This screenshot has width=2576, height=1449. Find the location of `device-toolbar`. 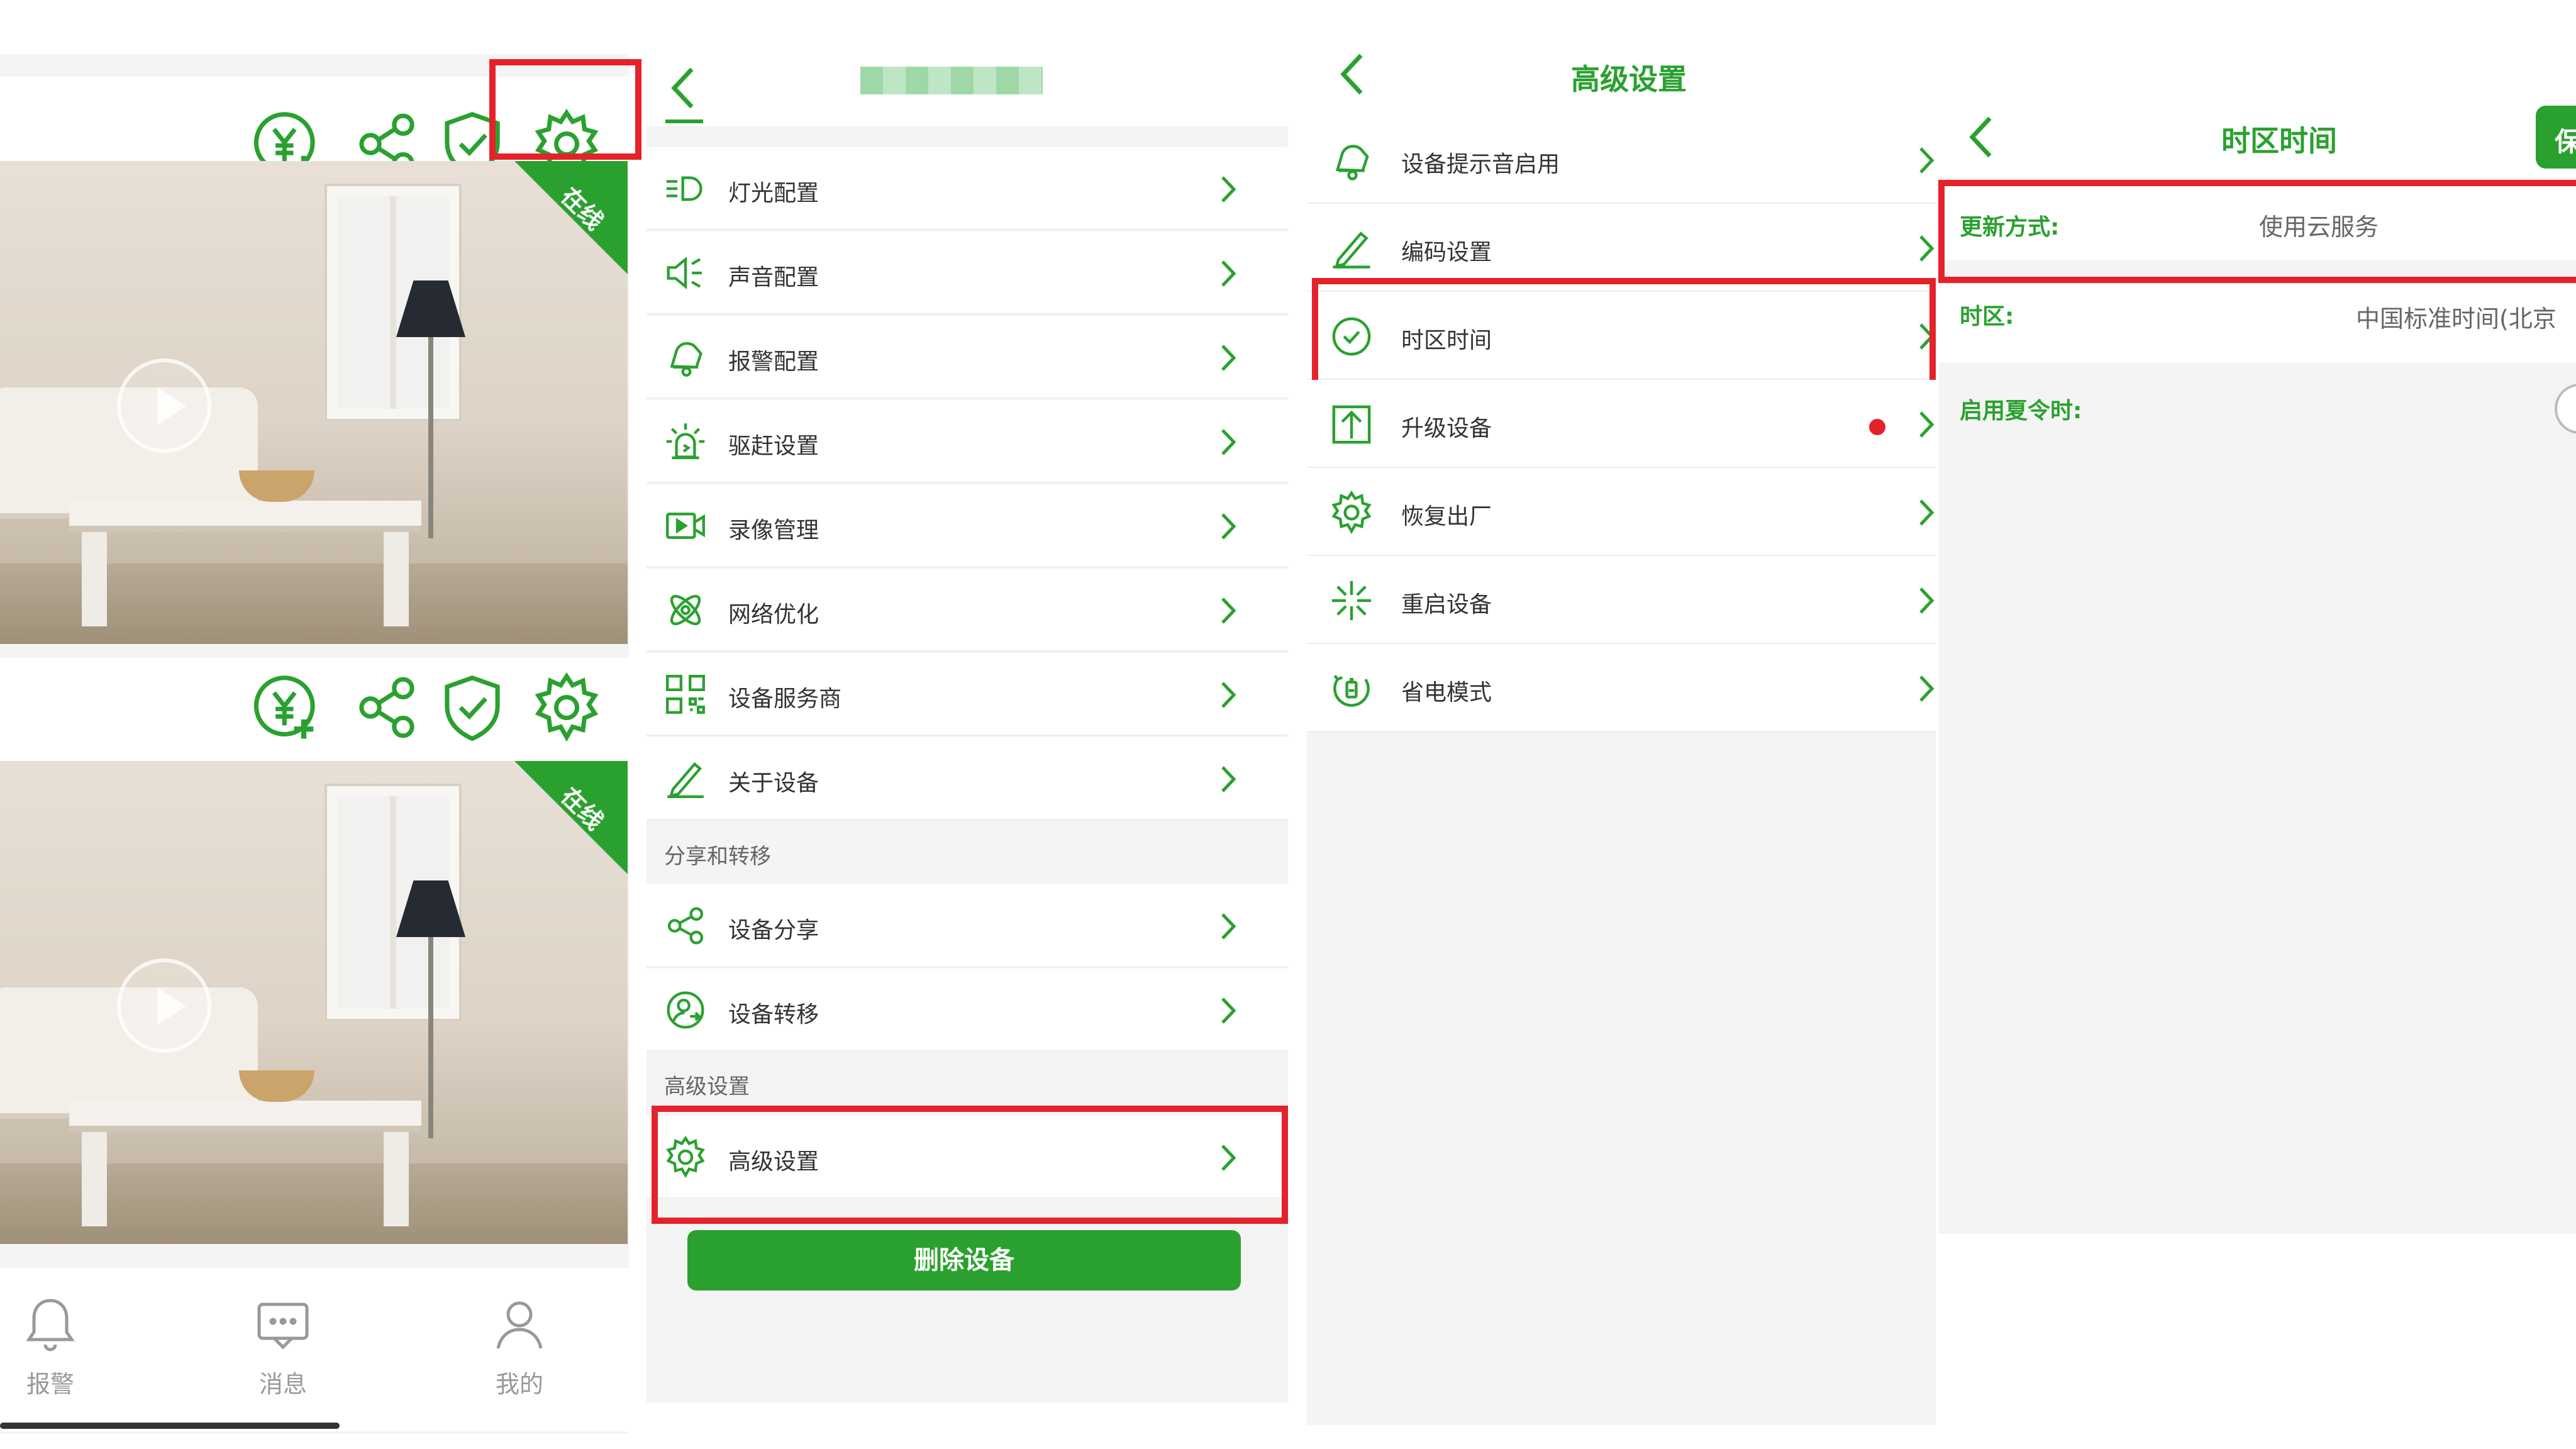

device-toolbar is located at coordinates (314, 712).